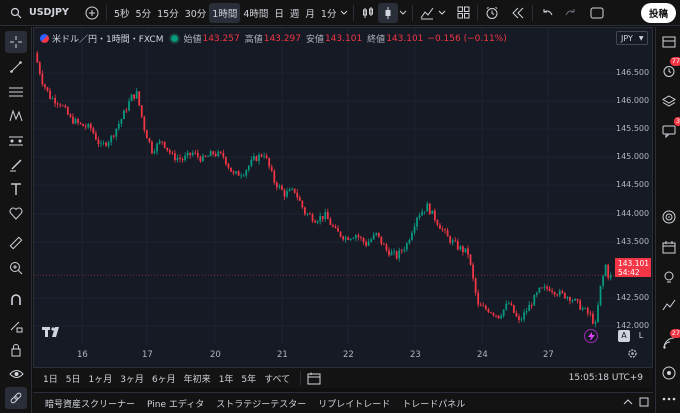  I want to click on range-1d: 1日, so click(50, 378).